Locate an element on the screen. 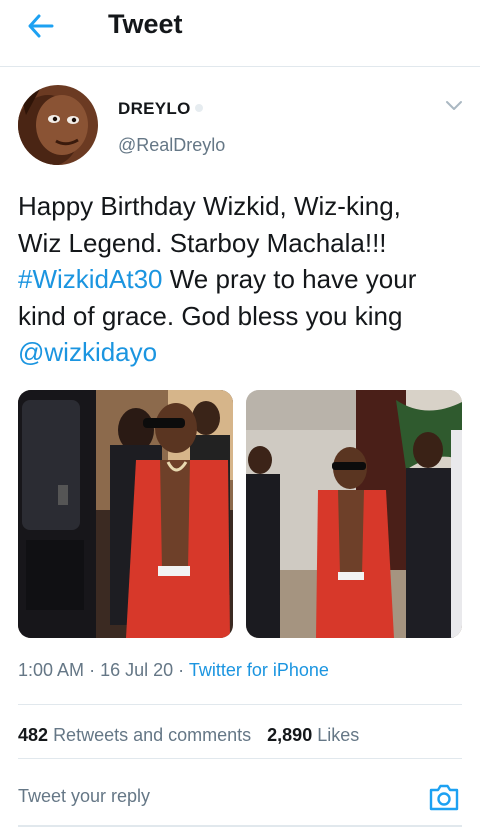  more-options-button is located at coordinates (454, 106).